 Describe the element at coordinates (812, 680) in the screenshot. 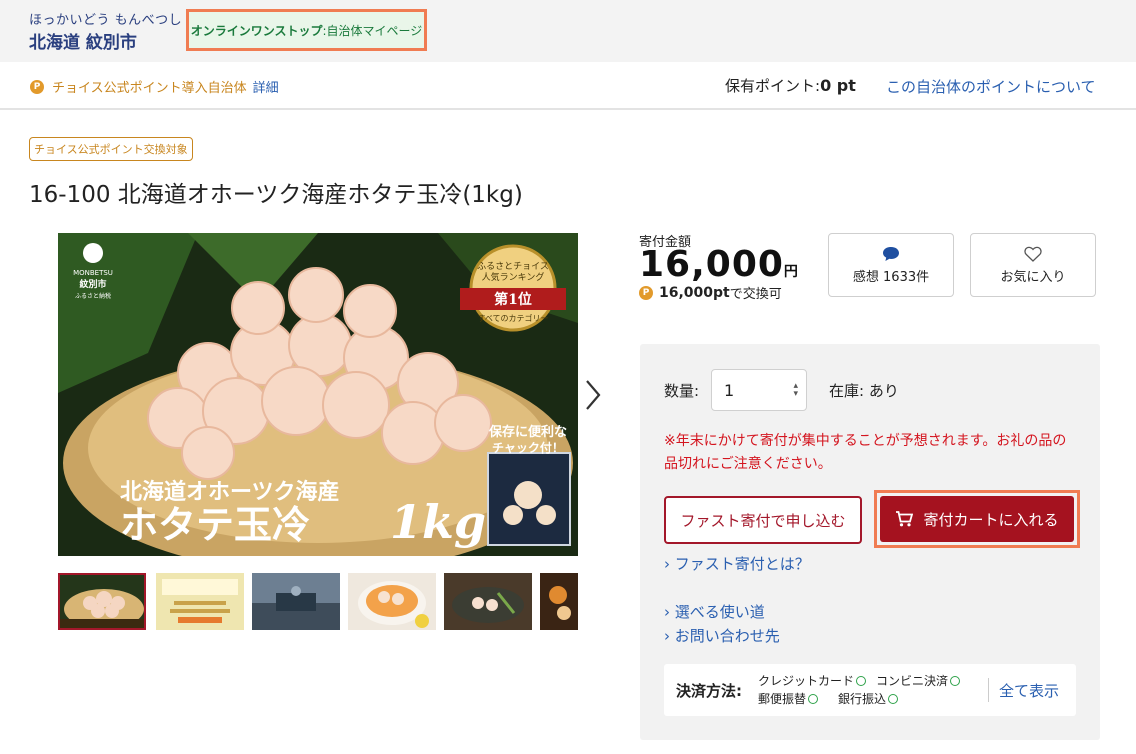

I see `payment-method: クレジットカード` at that location.